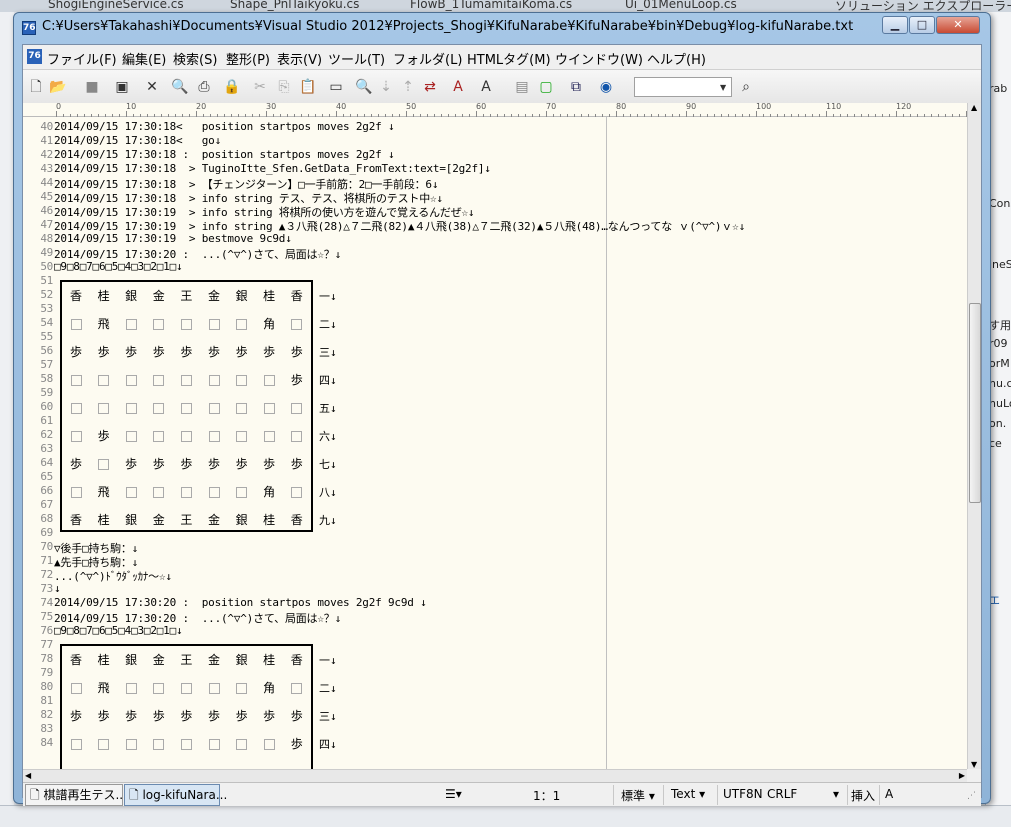 This screenshot has height=827, width=1011. What do you see at coordinates (92, 87) in the screenshot?
I see `save-all-icon: ■` at bounding box center [92, 87].